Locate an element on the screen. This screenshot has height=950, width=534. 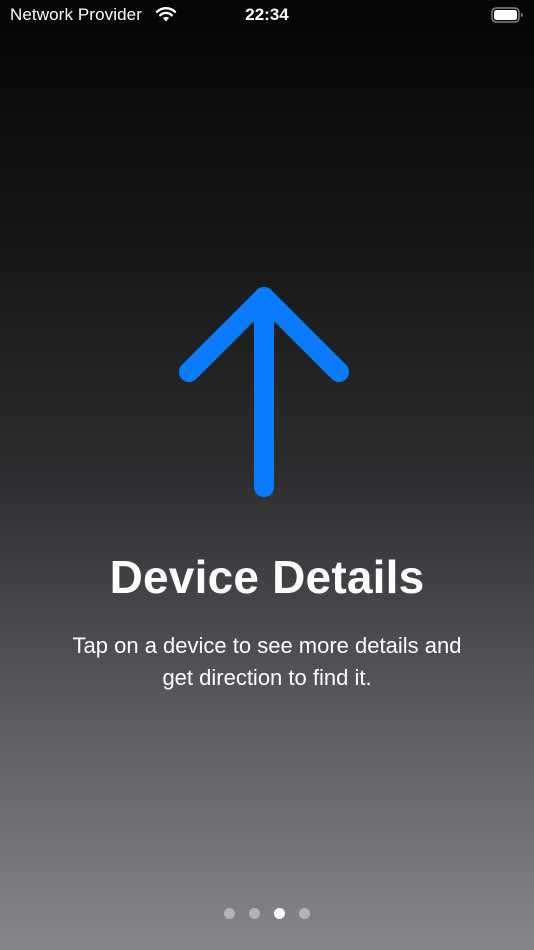
page-indicator is located at coordinates (267, 915).